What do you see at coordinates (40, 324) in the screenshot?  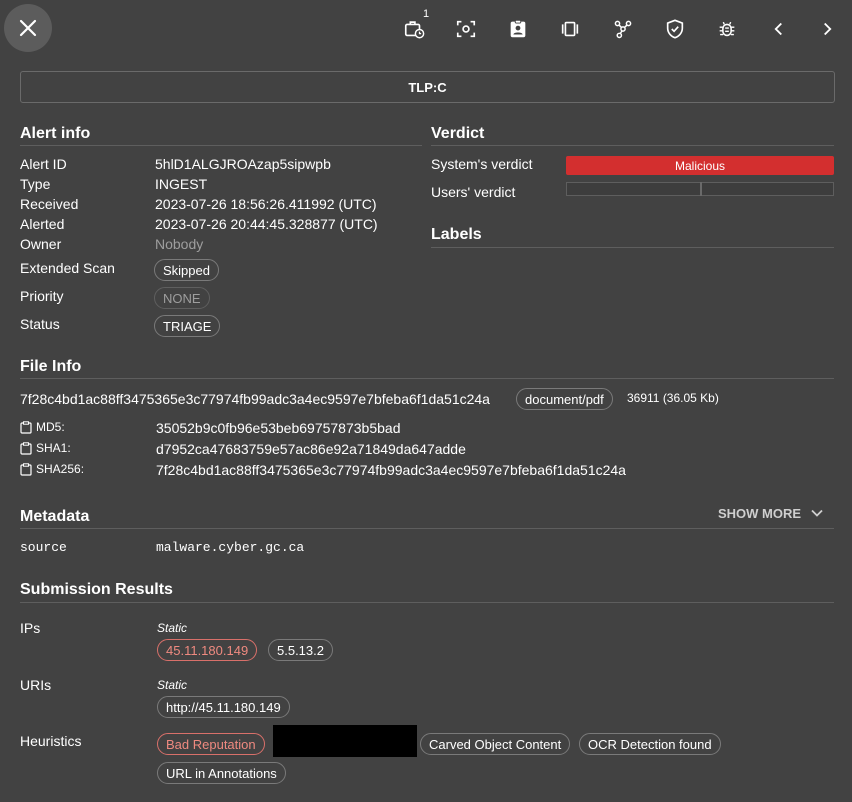 I see `status-label: Status` at bounding box center [40, 324].